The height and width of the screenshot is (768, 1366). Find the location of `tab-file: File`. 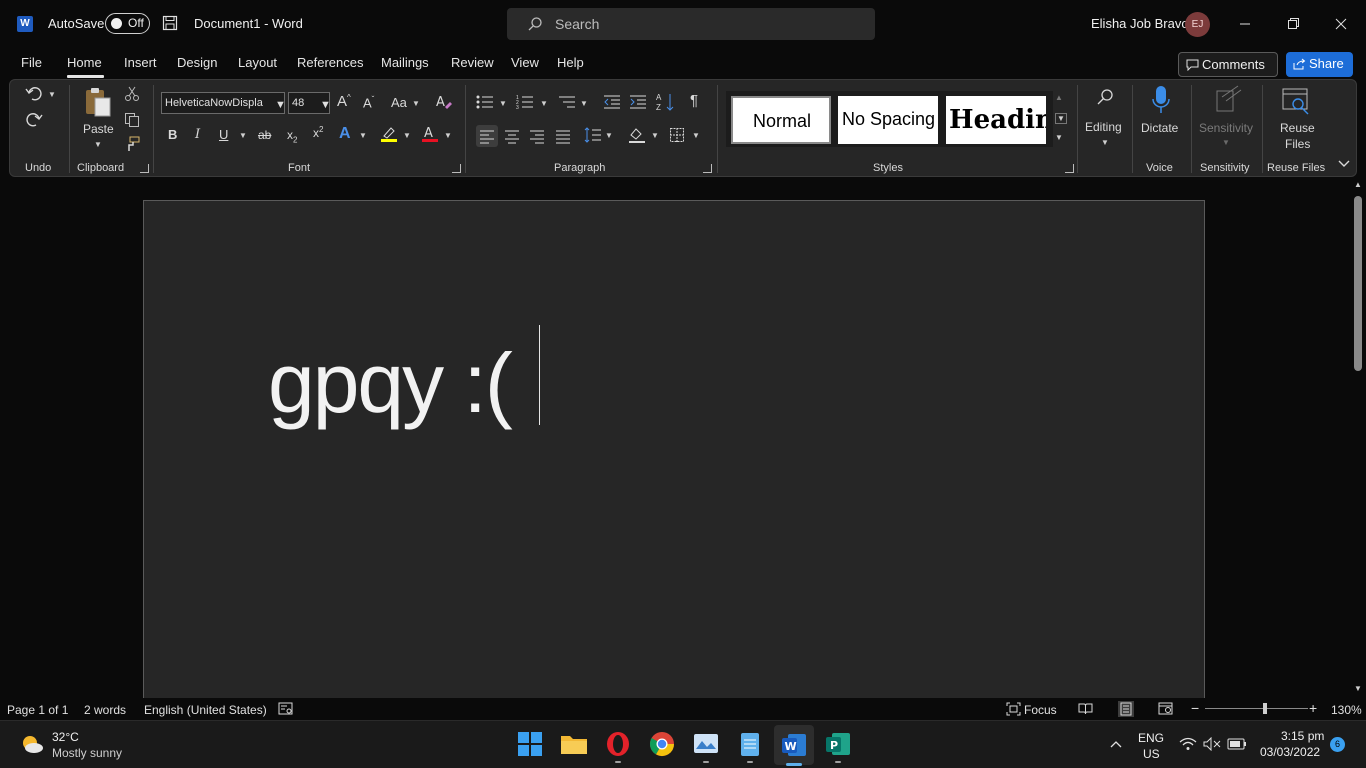

tab-file: File is located at coordinates (31, 62).